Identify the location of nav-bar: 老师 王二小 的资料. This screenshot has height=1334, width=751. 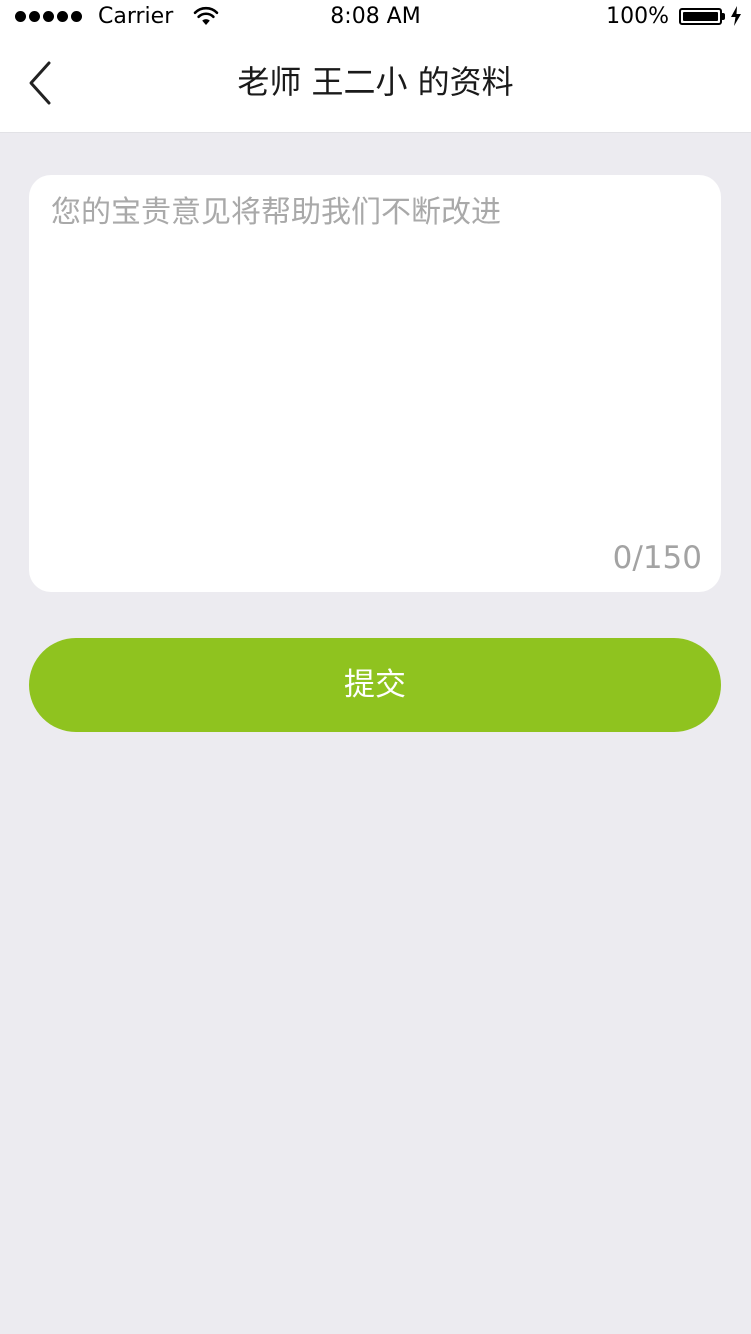
(375, 84).